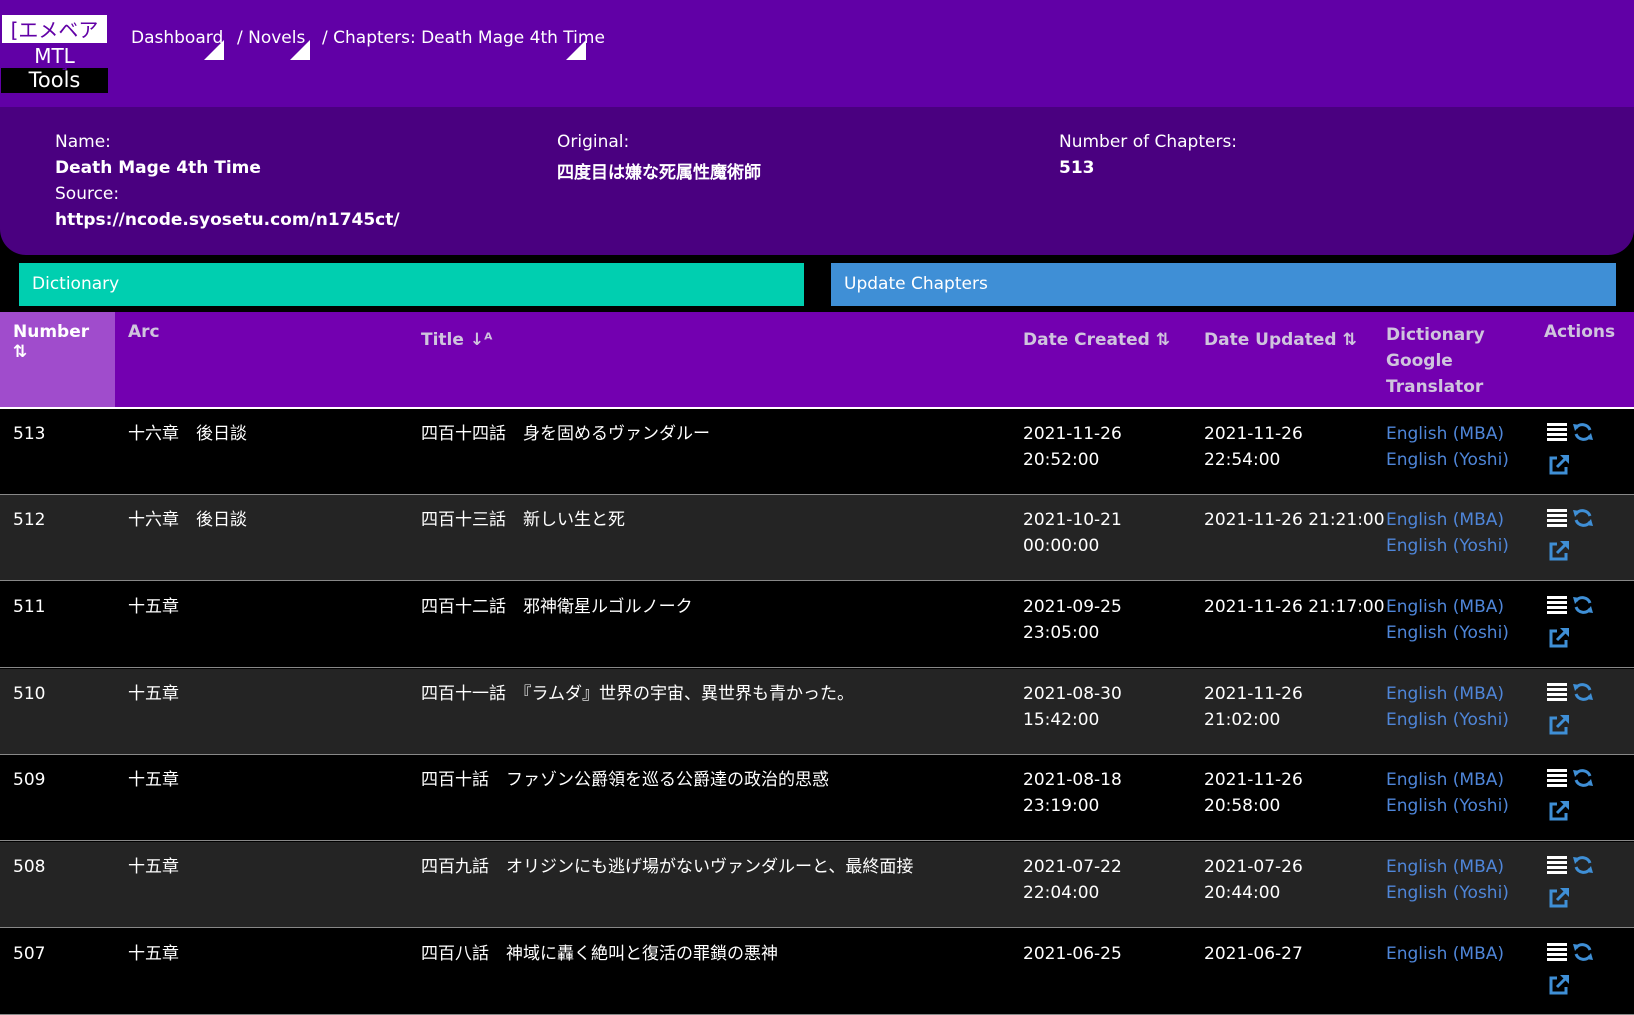 The width and height of the screenshot is (1634, 1015). I want to click on header-arc-label: Arc, so click(144, 332).